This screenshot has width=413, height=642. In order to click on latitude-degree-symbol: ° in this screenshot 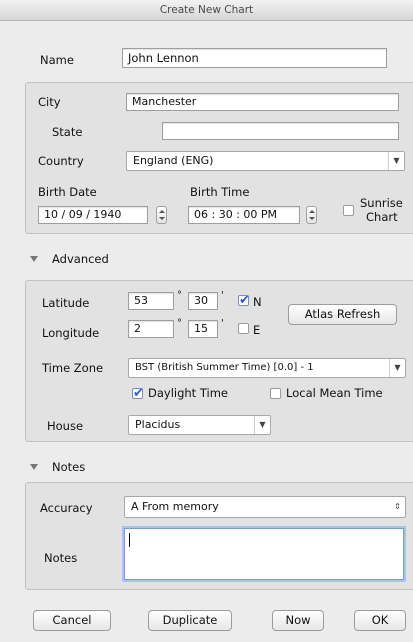, I will do `click(179, 295)`.